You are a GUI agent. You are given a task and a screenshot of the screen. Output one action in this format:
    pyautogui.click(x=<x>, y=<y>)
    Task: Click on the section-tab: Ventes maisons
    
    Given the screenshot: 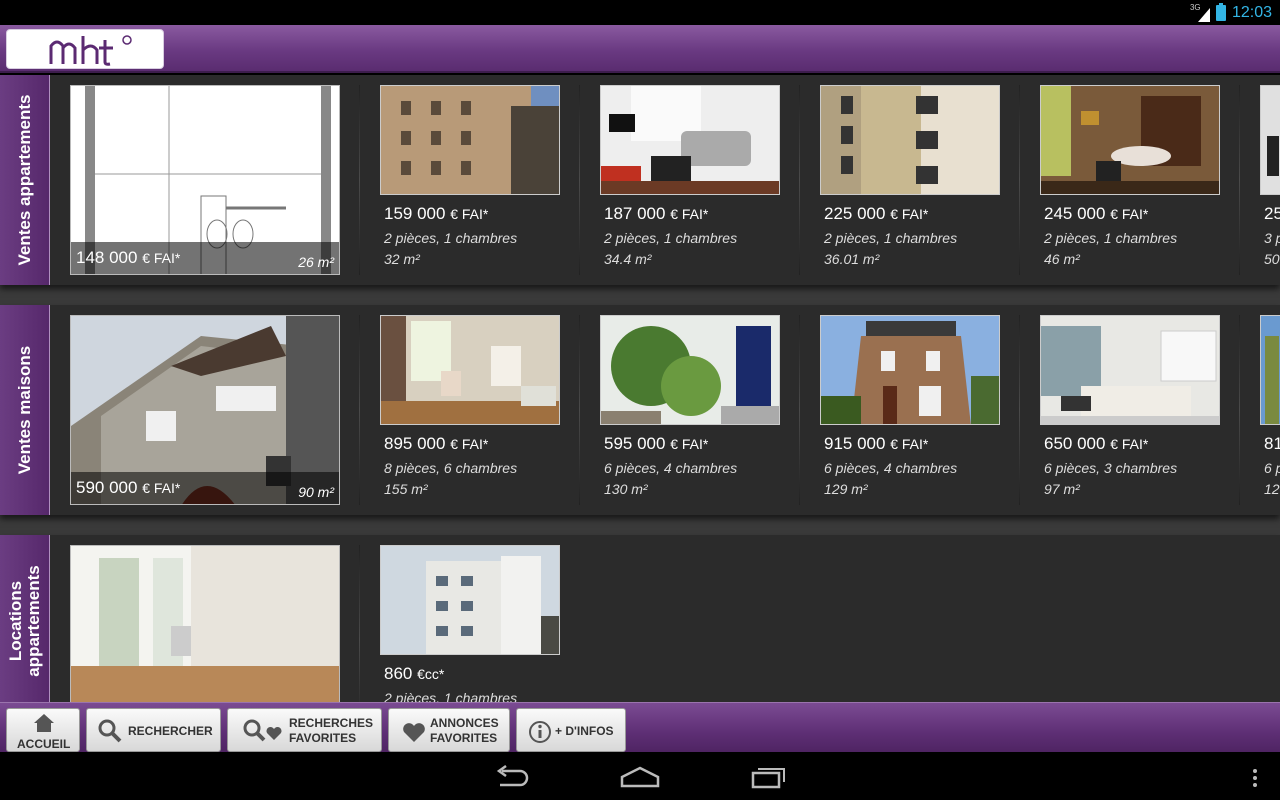 What is the action you would take?
    pyautogui.click(x=25, y=410)
    